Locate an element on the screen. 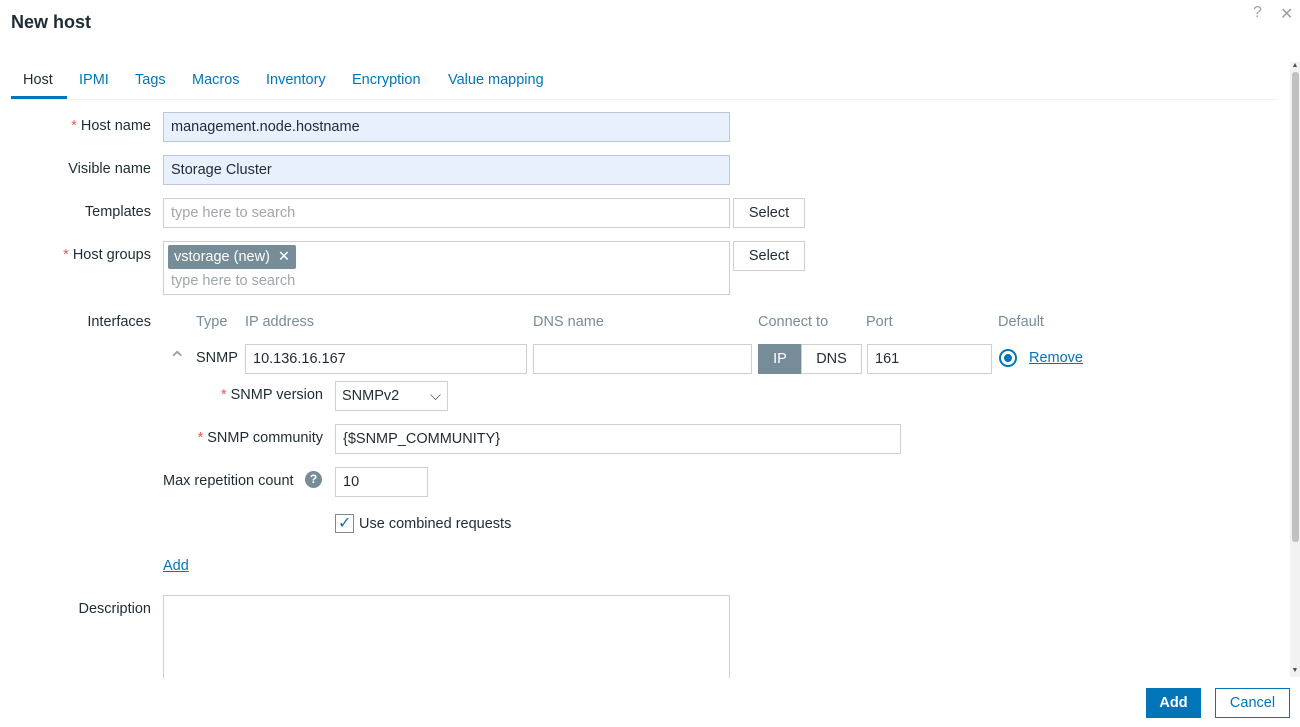  templates-select-button: Select is located at coordinates (769, 213).